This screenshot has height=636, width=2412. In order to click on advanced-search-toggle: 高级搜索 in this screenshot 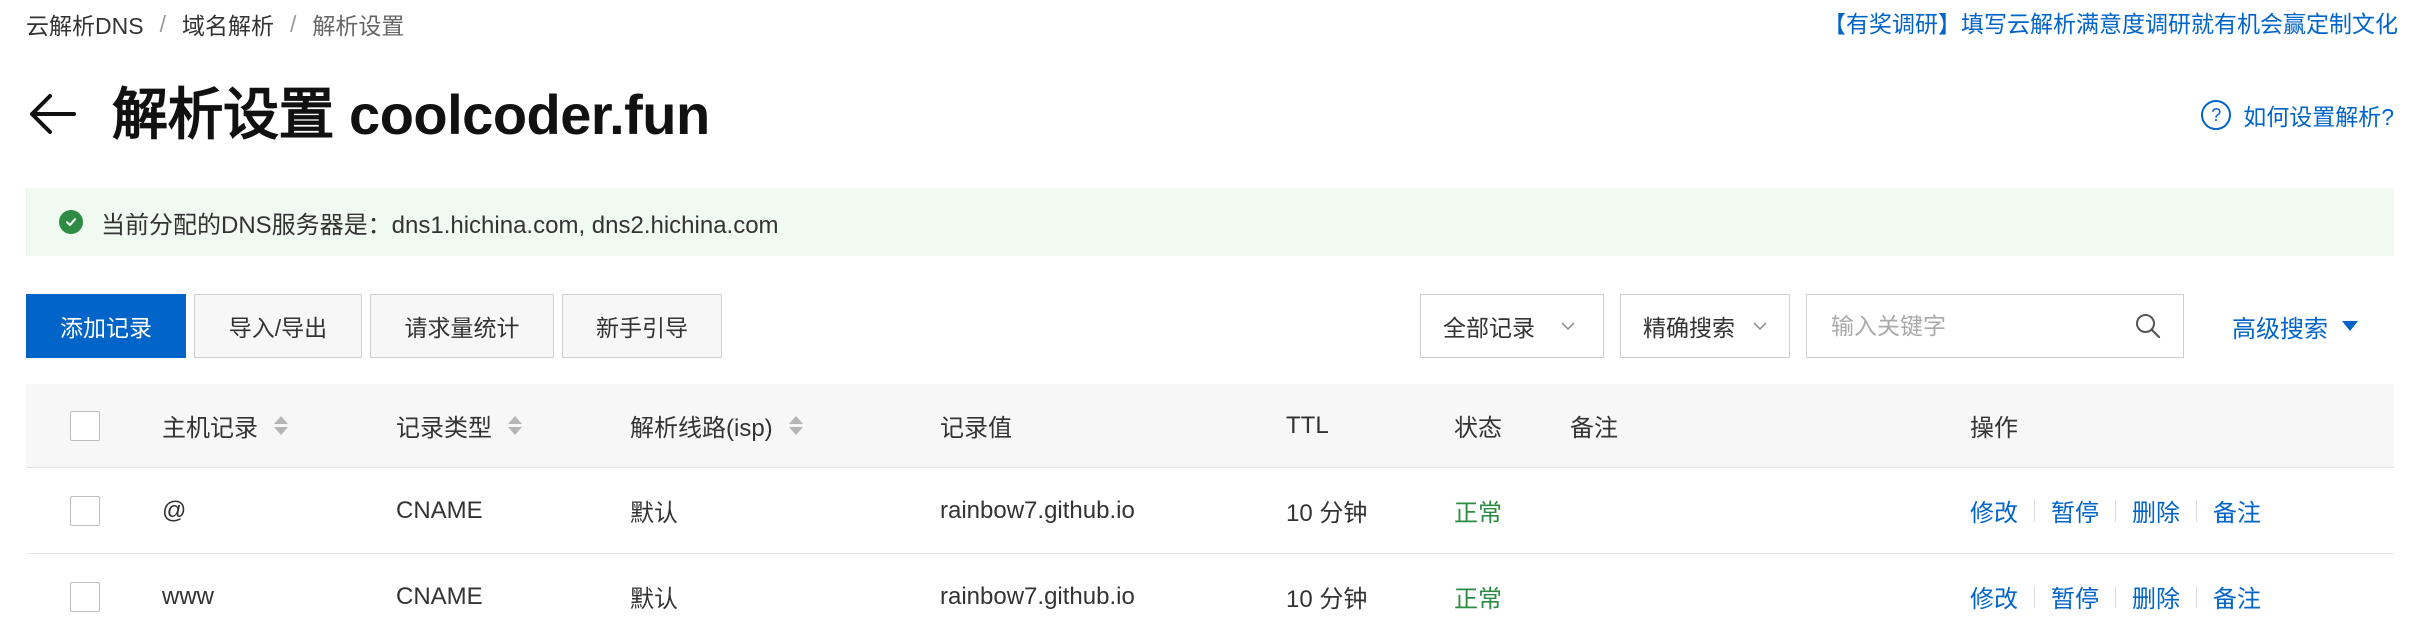, I will do `click(2295, 326)`.